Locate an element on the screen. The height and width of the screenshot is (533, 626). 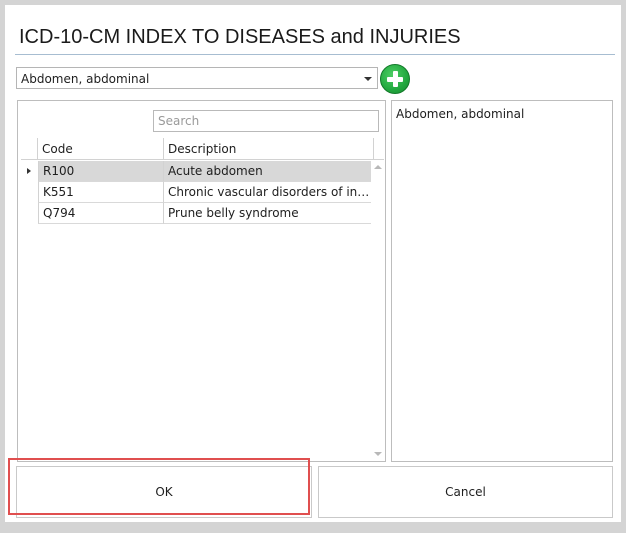
plus-bar-vertical is located at coordinates (395, 79).